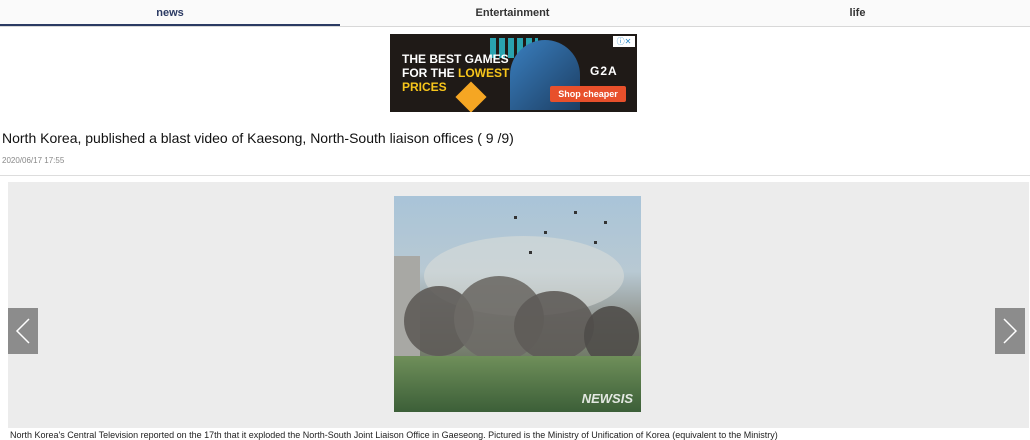 Image resolution: width=1030 pixels, height=440 pixels. Describe the element at coordinates (484, 73) in the screenshot. I see `ad-line-2-highlight: LOWEST` at that location.